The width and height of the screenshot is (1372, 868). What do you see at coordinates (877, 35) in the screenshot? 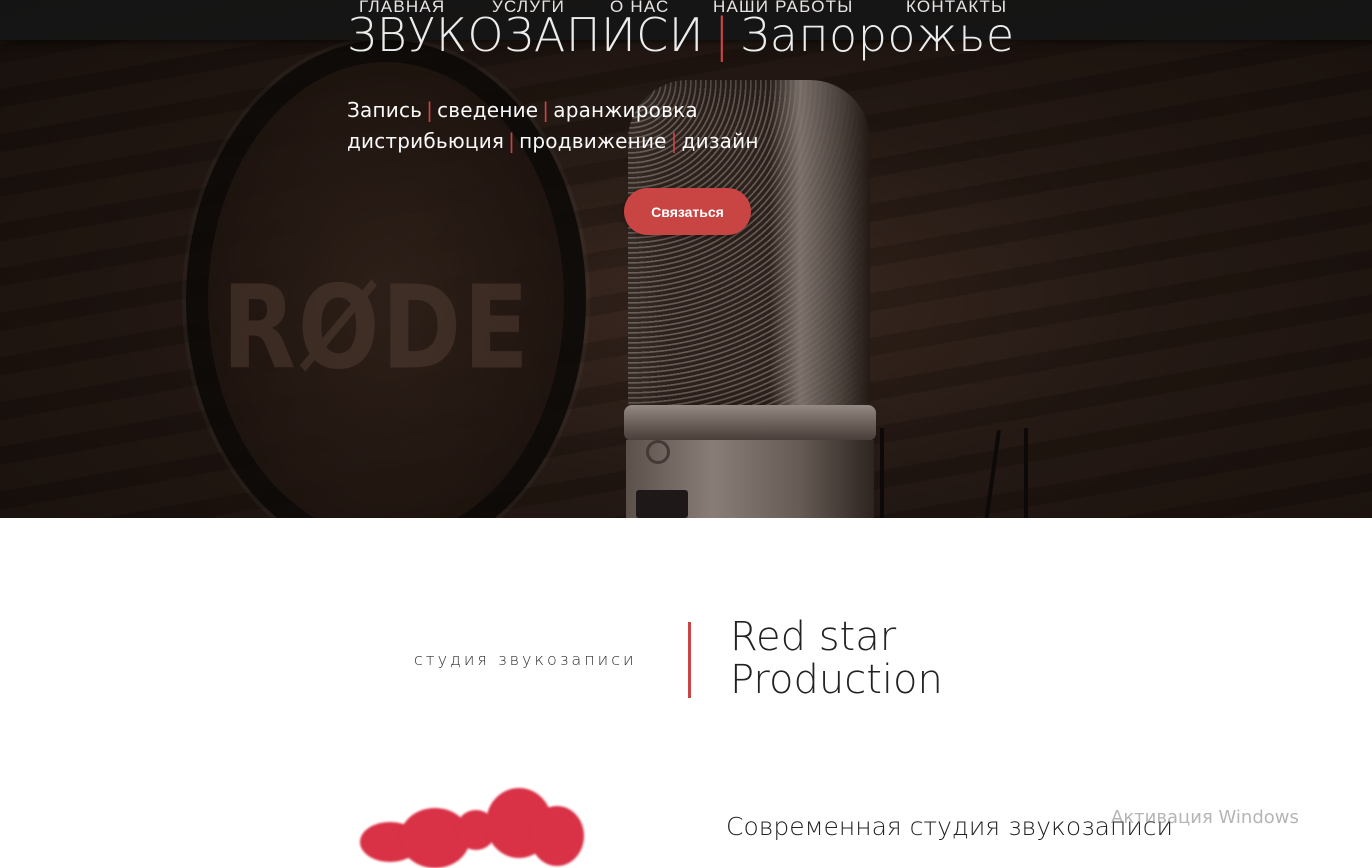
I see `hero-title-city: Запорожье` at bounding box center [877, 35].